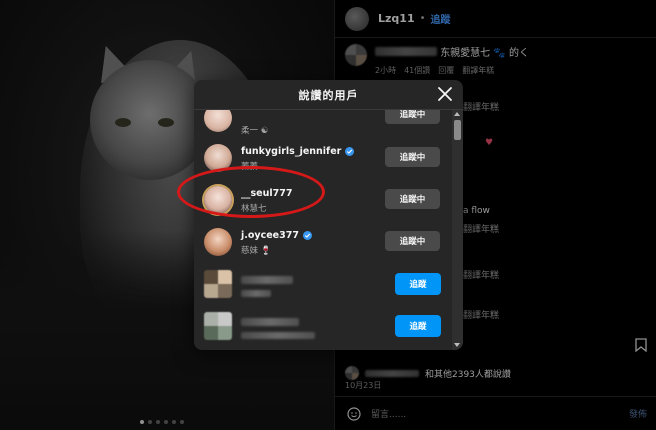 The width and height of the screenshot is (656, 430). What do you see at coordinates (445, 94) in the screenshot?
I see `close-icon` at bounding box center [445, 94].